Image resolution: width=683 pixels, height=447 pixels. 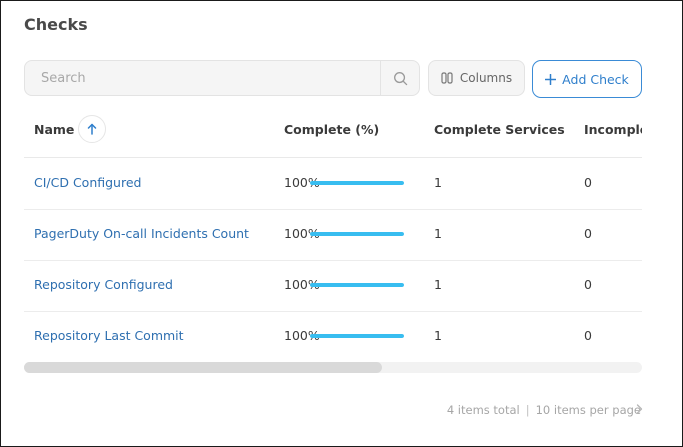 I want to click on columns-icon, so click(x=447, y=78).